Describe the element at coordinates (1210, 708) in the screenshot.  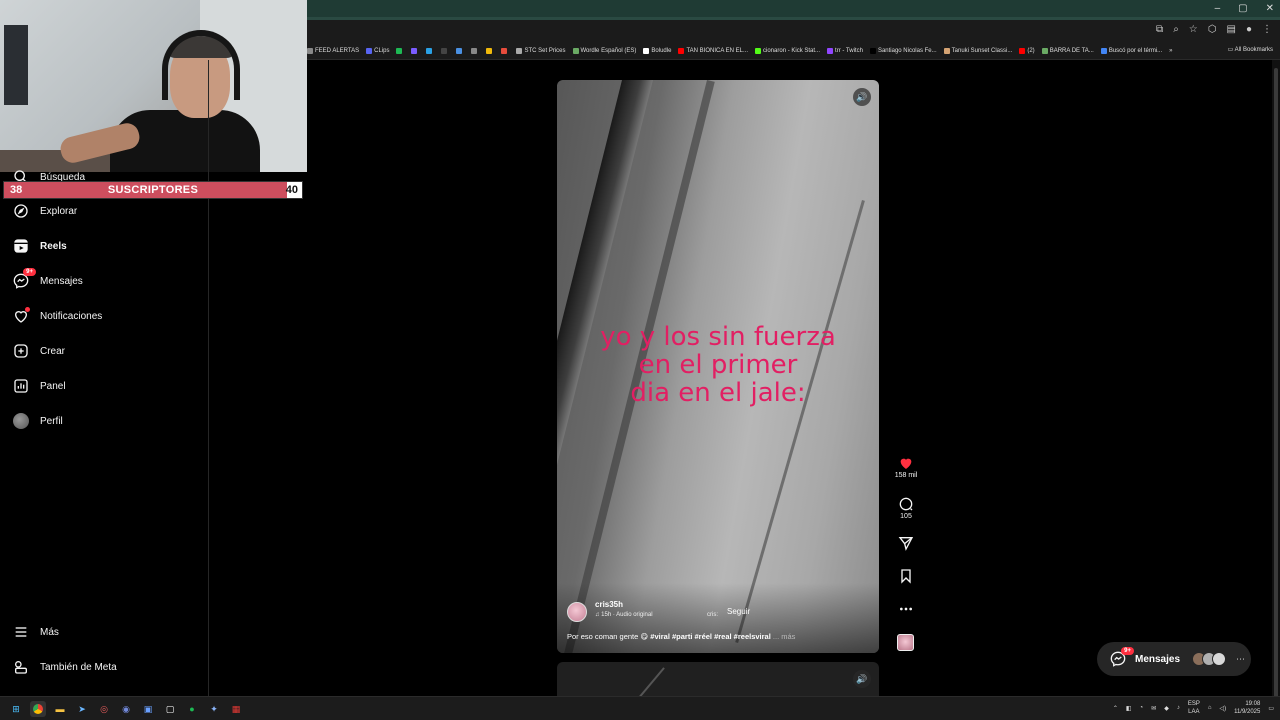
I see `network-icon: ⌂` at that location.